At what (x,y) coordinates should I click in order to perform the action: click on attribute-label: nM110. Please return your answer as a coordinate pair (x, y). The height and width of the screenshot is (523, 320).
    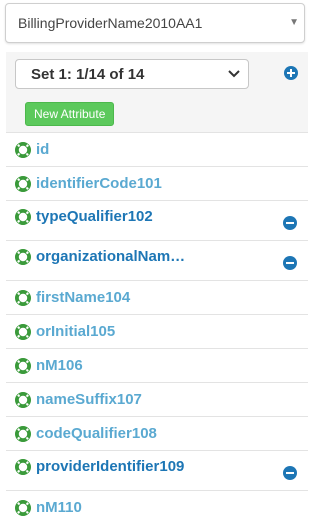
    Looking at the image, I should click on (59, 507).